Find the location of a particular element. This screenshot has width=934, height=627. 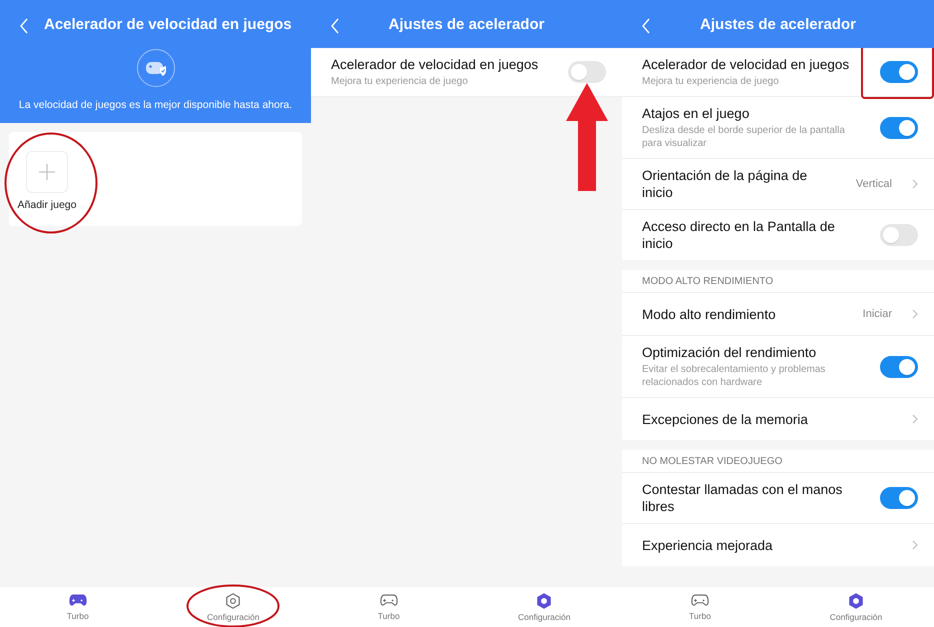

banner-text: La velocidad de juegos es la mejor disponible hasta ahora. is located at coordinates (155, 105).